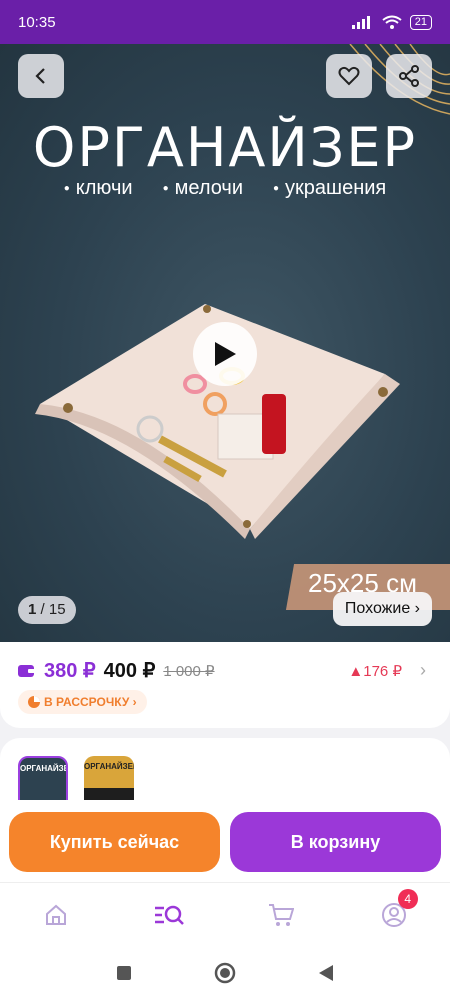 This screenshot has width=450, height=1000. What do you see at coordinates (396, 911) in the screenshot?
I see `tab-profile: 4` at bounding box center [396, 911].